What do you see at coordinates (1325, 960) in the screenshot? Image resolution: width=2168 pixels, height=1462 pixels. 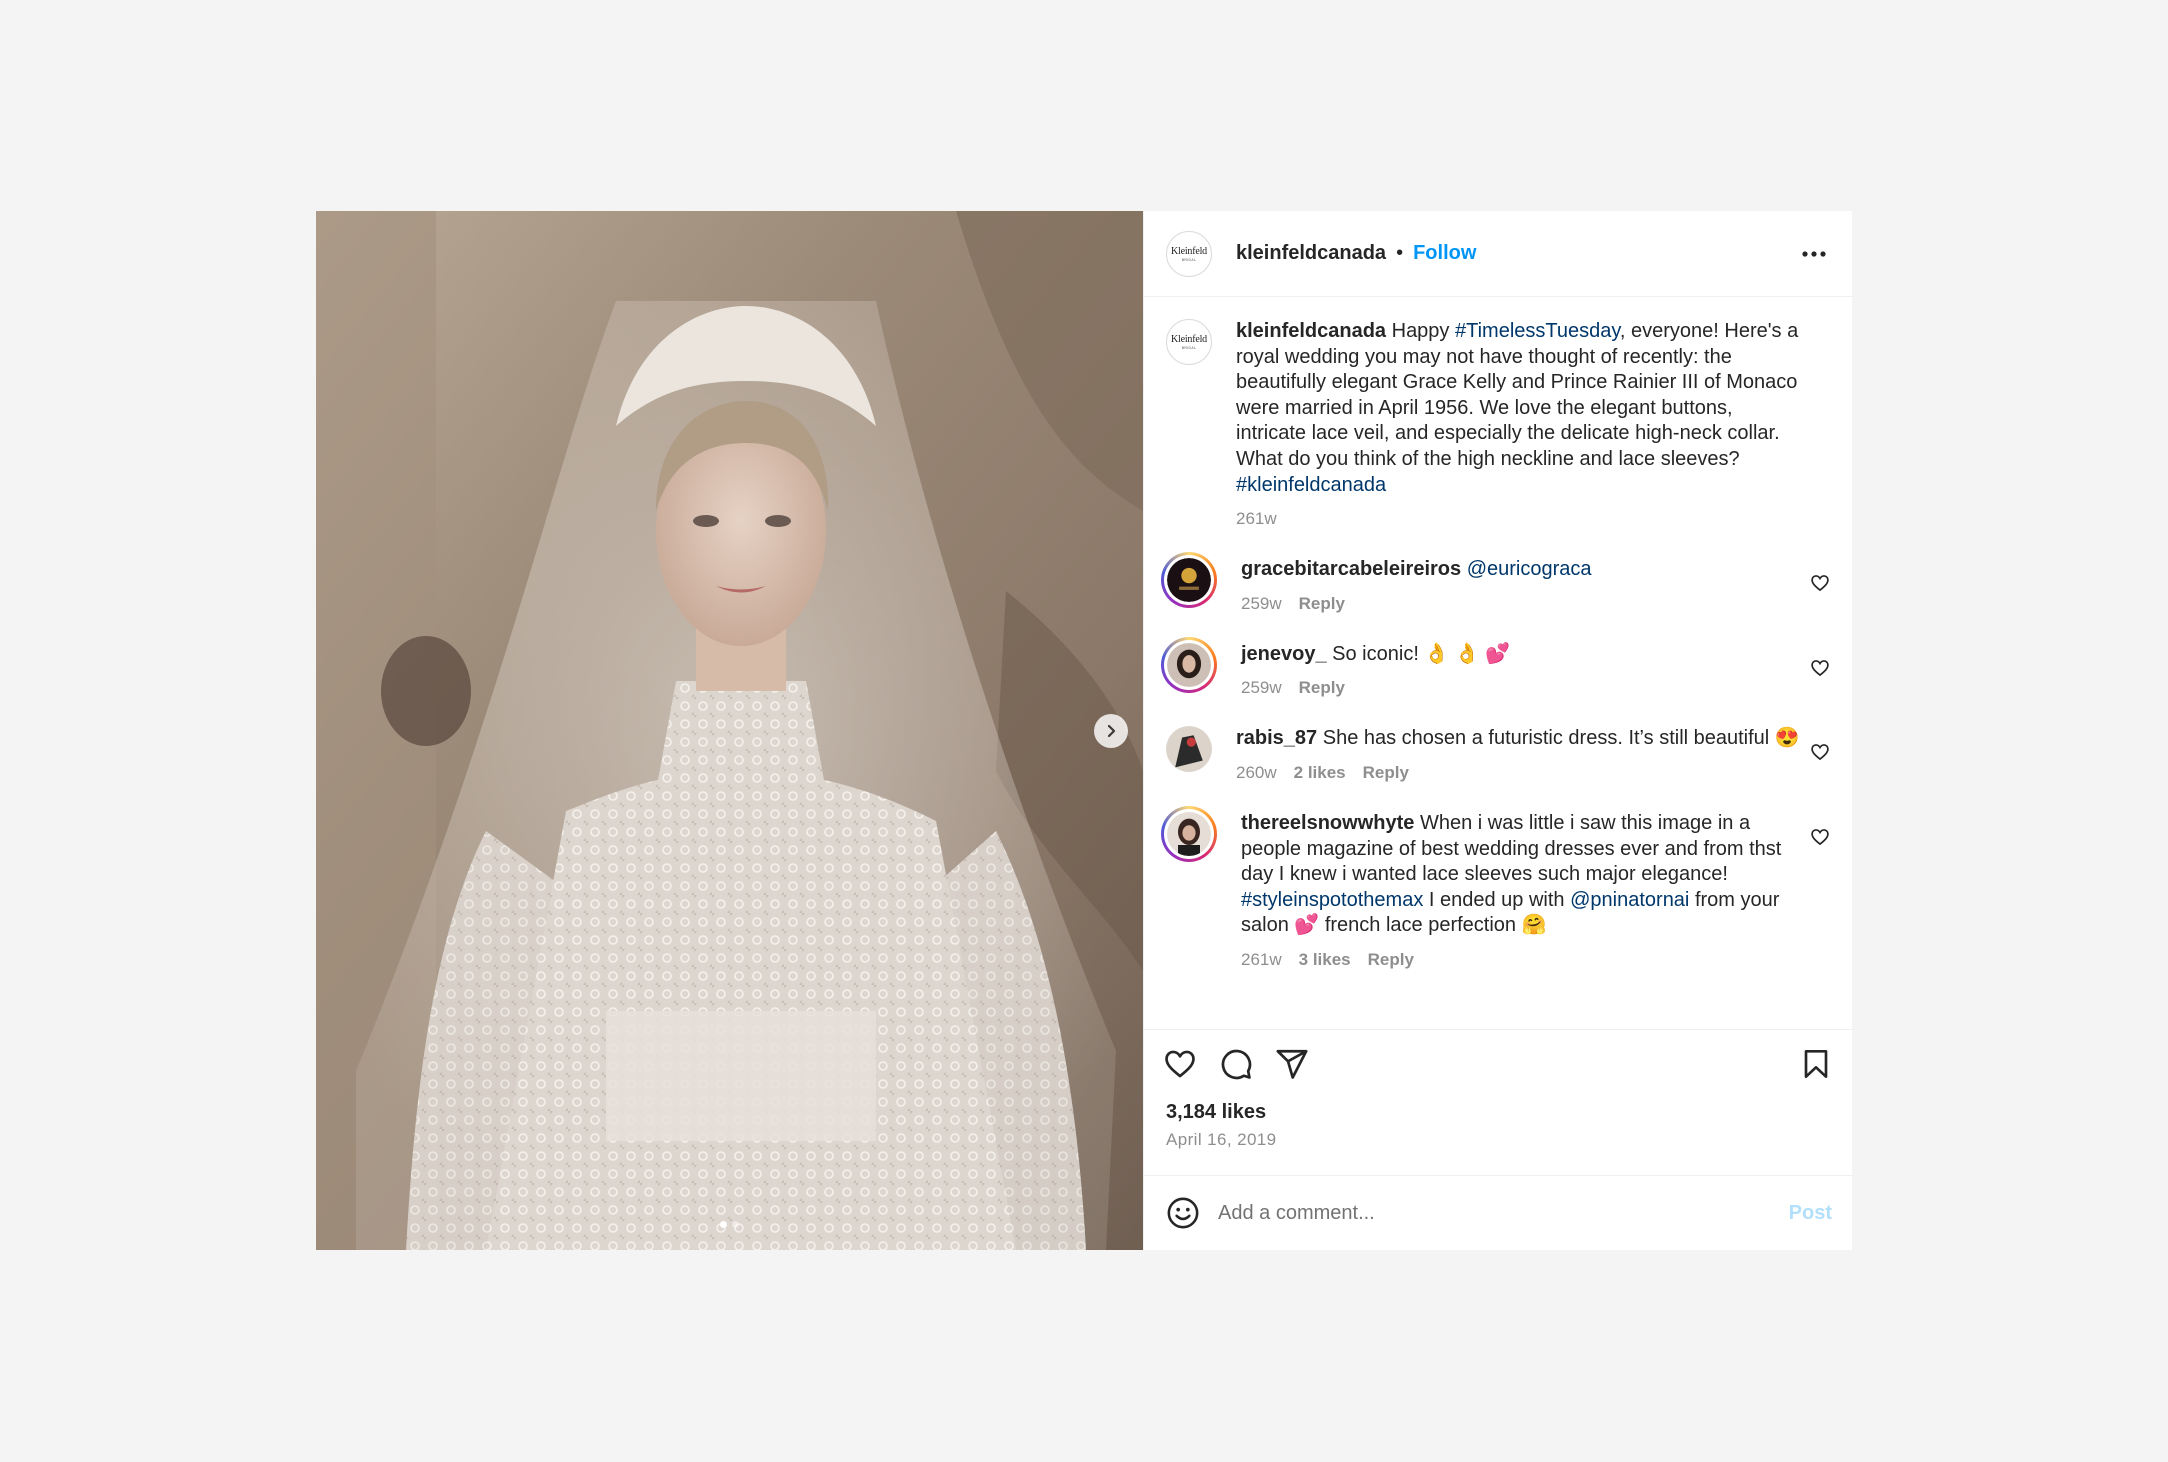 I see `comment-likes: 3 likes` at bounding box center [1325, 960].